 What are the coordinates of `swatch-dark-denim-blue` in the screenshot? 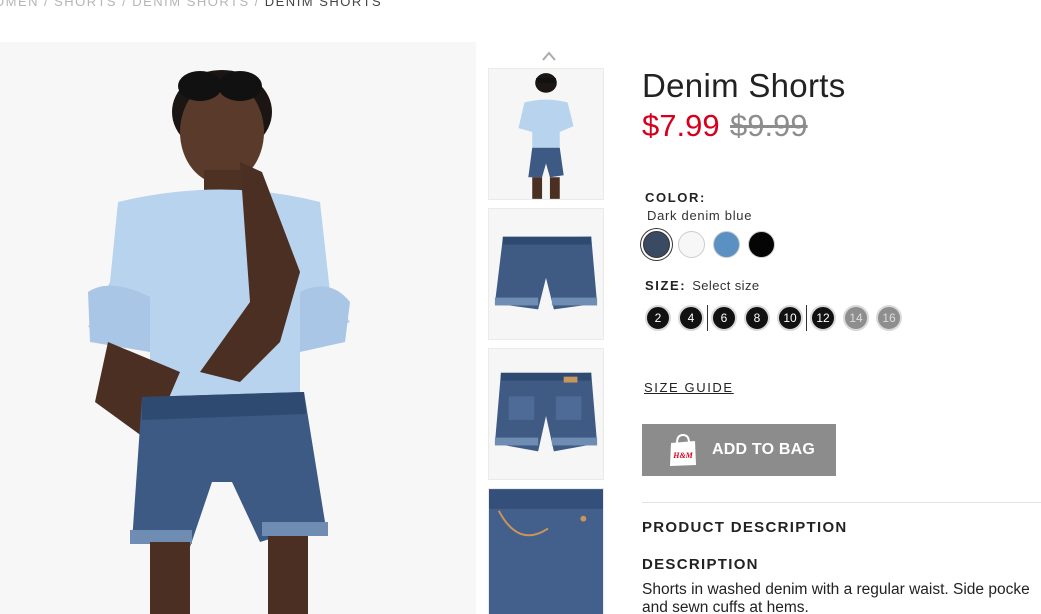 It's located at (656, 244).